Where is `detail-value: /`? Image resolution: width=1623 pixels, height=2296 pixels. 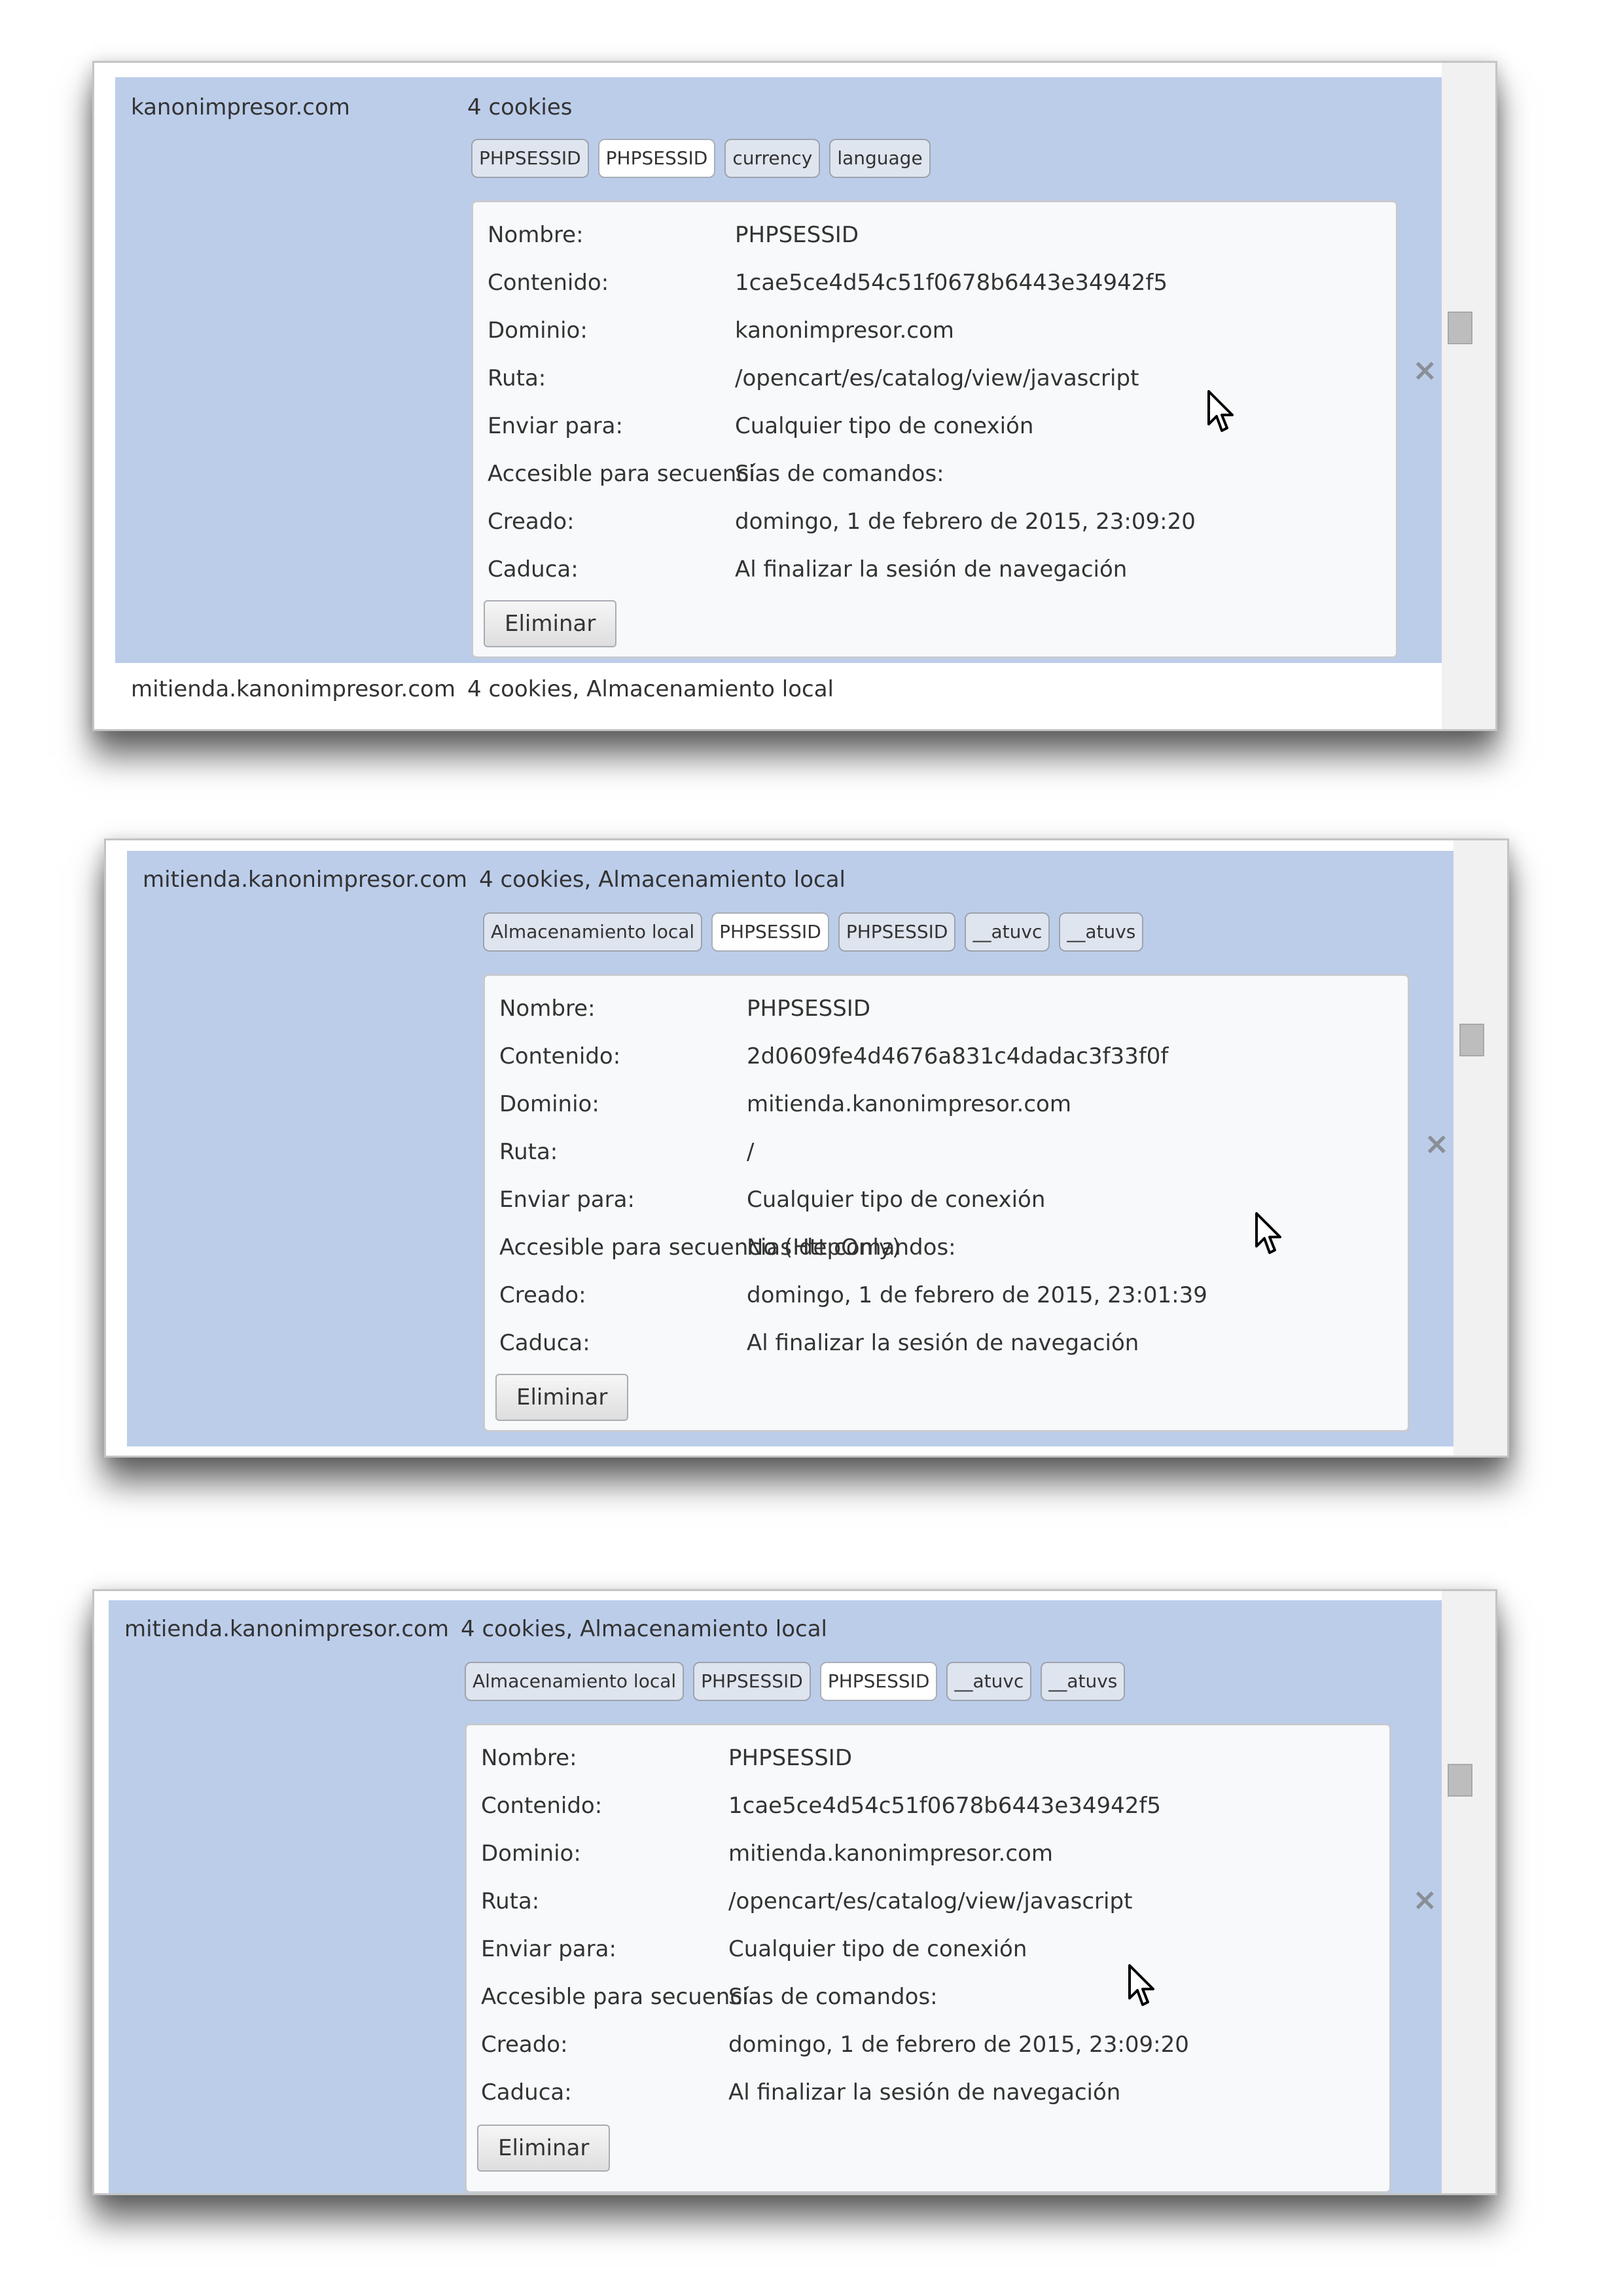
detail-value: / is located at coordinates (751, 1152).